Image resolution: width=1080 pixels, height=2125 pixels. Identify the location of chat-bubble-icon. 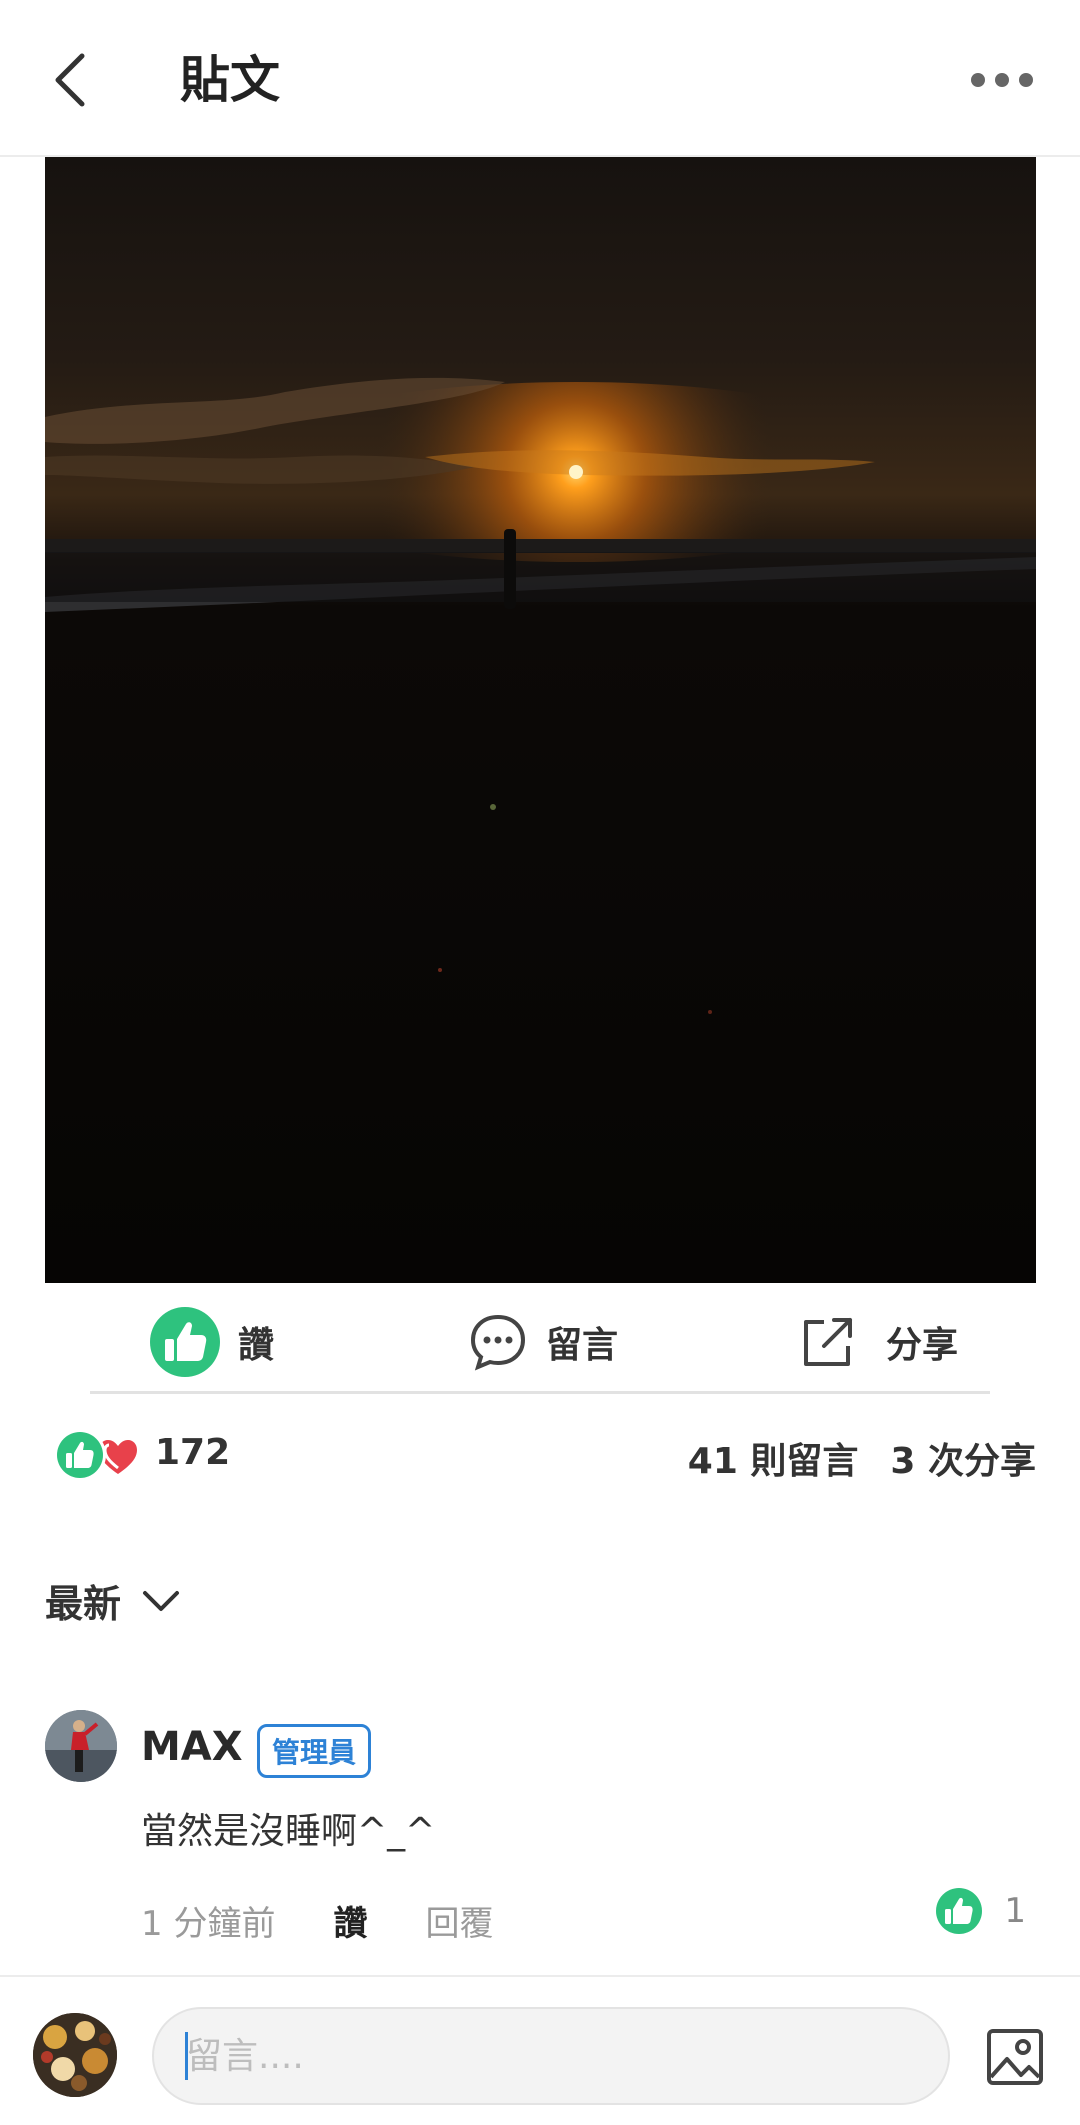
(498, 1342).